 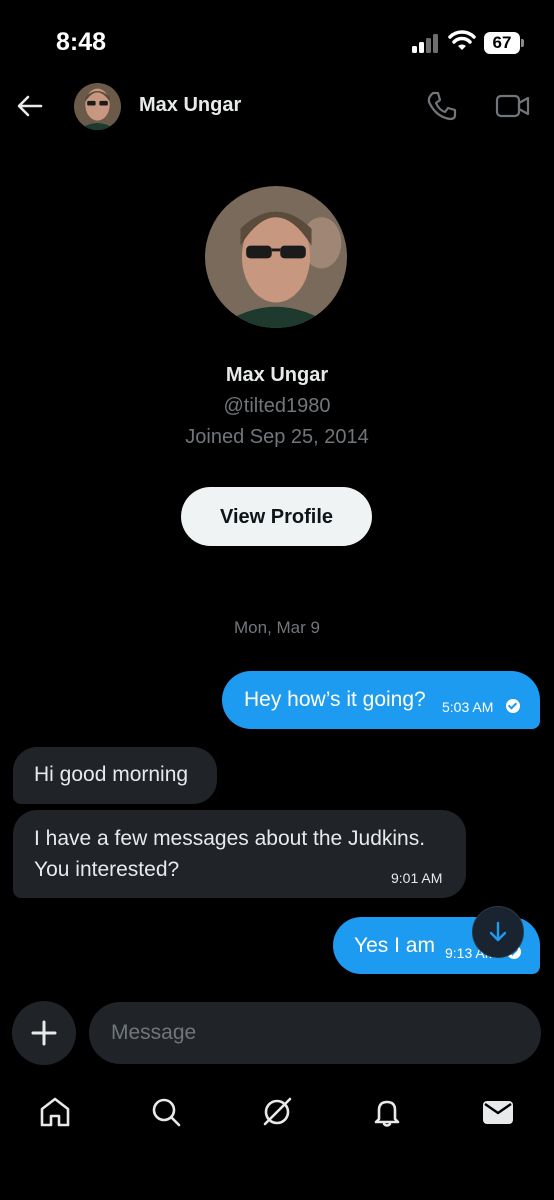 What do you see at coordinates (417, 878) in the screenshot?
I see `message-timestamp: 9:01 AM` at bounding box center [417, 878].